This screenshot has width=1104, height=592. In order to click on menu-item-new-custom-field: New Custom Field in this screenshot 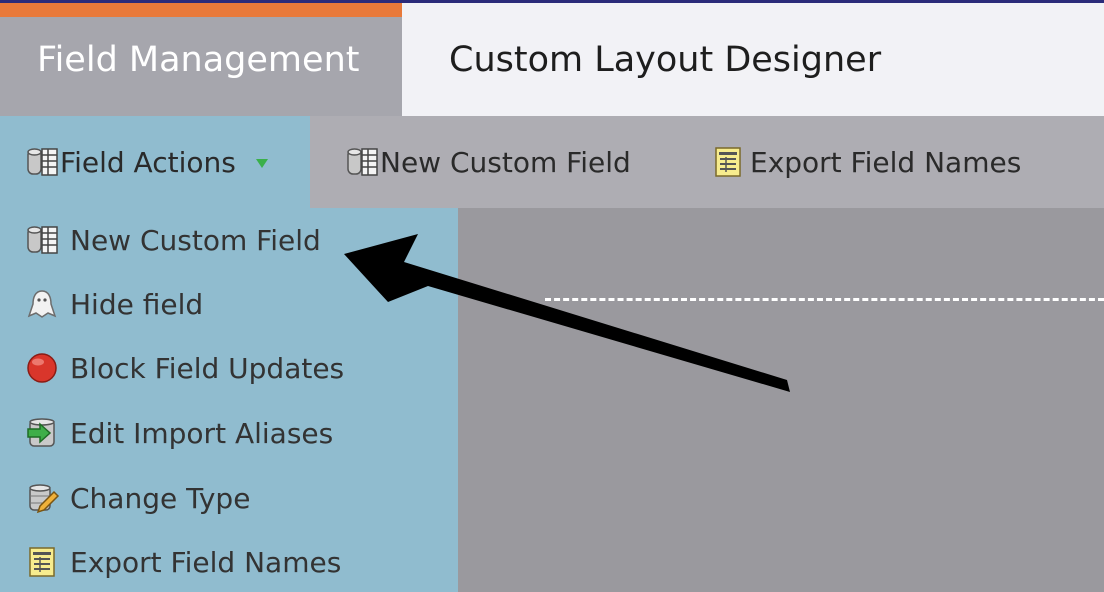, I will do `click(172, 240)`.